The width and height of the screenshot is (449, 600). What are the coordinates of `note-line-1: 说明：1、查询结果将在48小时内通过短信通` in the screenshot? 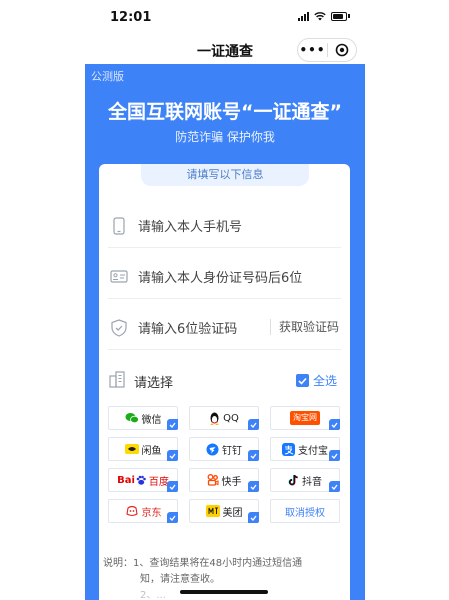 It's located at (203, 563).